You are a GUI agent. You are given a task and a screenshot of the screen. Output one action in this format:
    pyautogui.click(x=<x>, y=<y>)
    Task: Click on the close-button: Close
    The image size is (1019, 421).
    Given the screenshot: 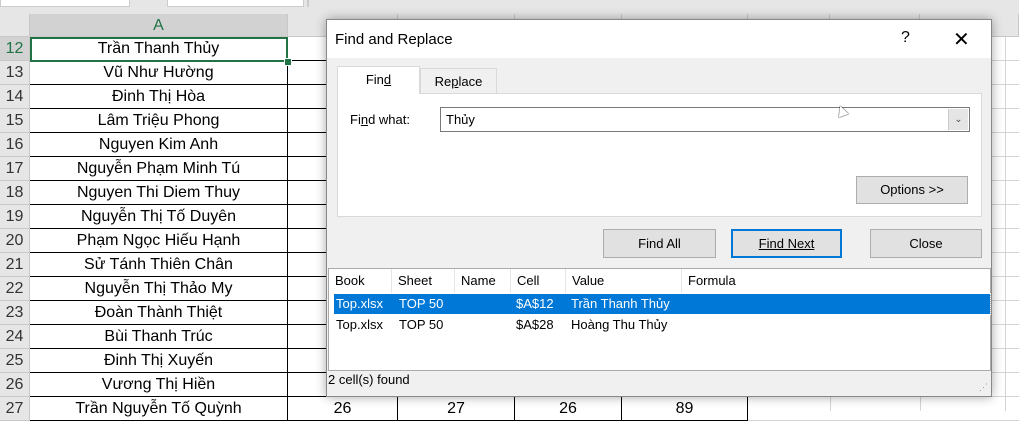 What is the action you would take?
    pyautogui.click(x=926, y=243)
    